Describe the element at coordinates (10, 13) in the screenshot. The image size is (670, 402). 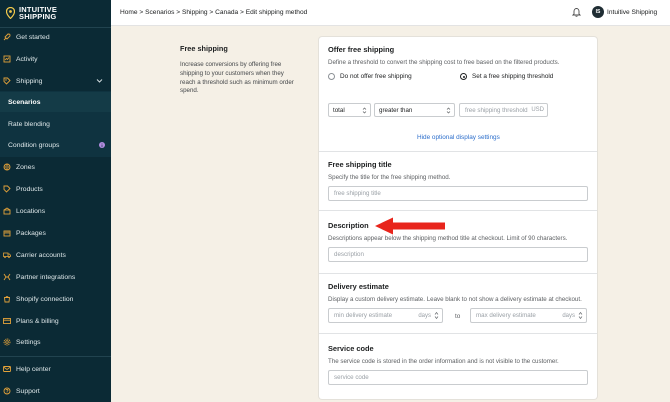
I see `location-pin-icon` at that location.